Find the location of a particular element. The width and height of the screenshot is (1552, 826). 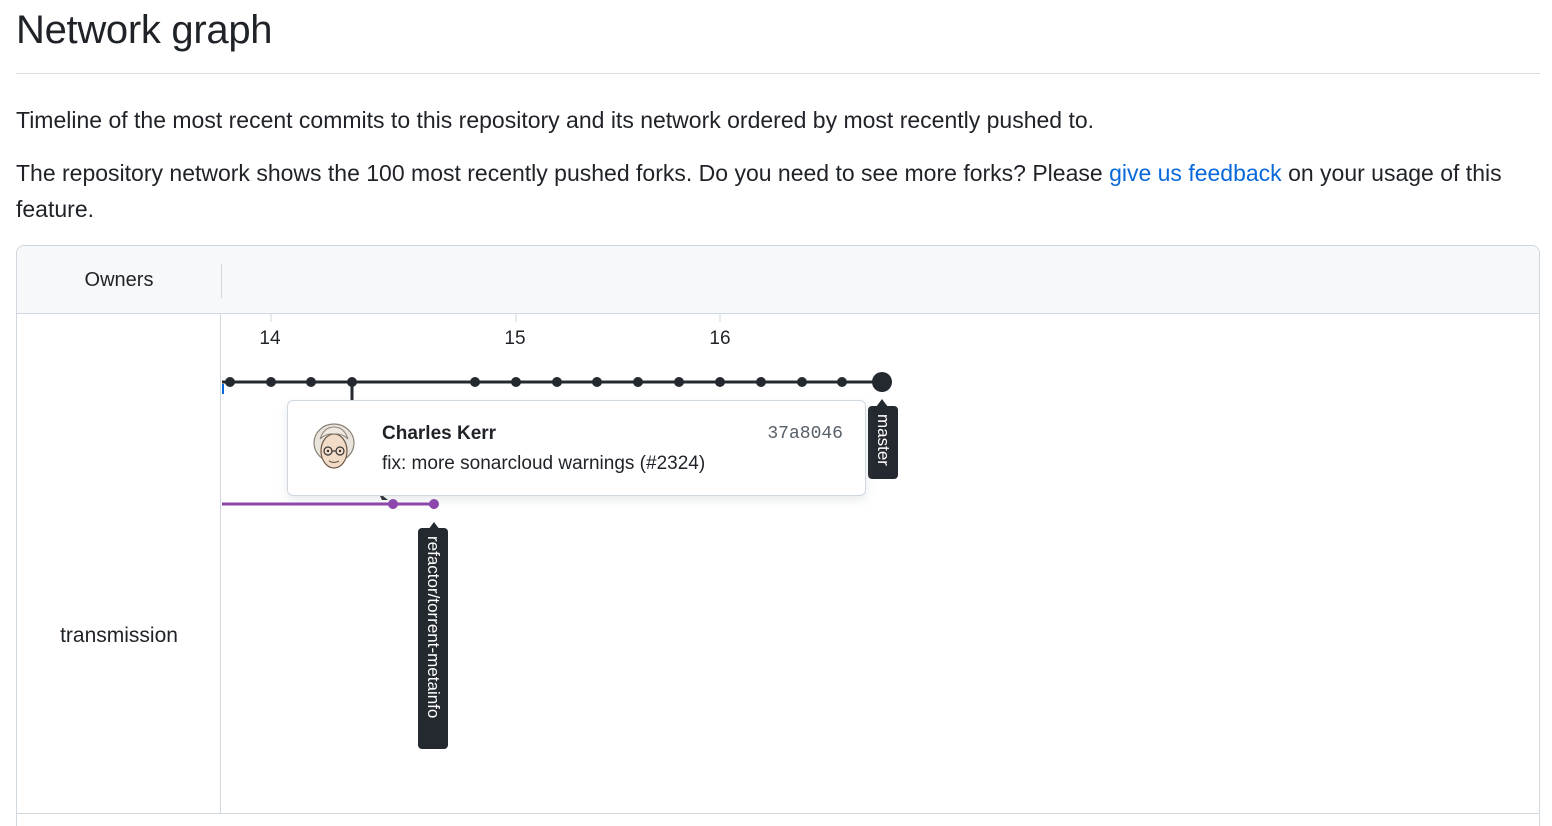

commit-author: Charles Kerr is located at coordinates (439, 433).